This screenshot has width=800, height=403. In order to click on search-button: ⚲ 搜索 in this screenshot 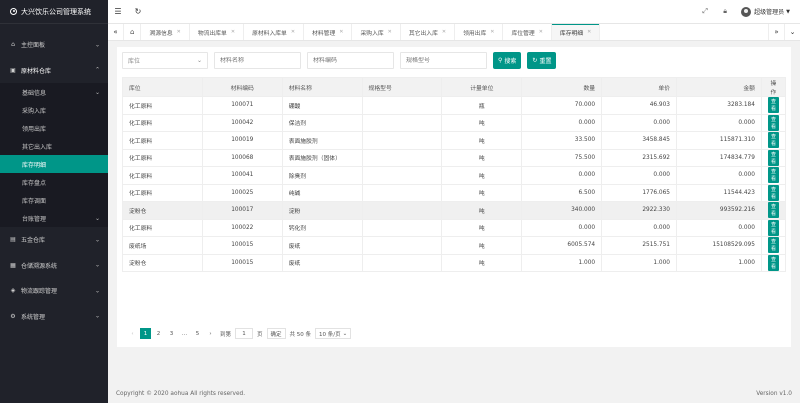, I will do `click(507, 60)`.